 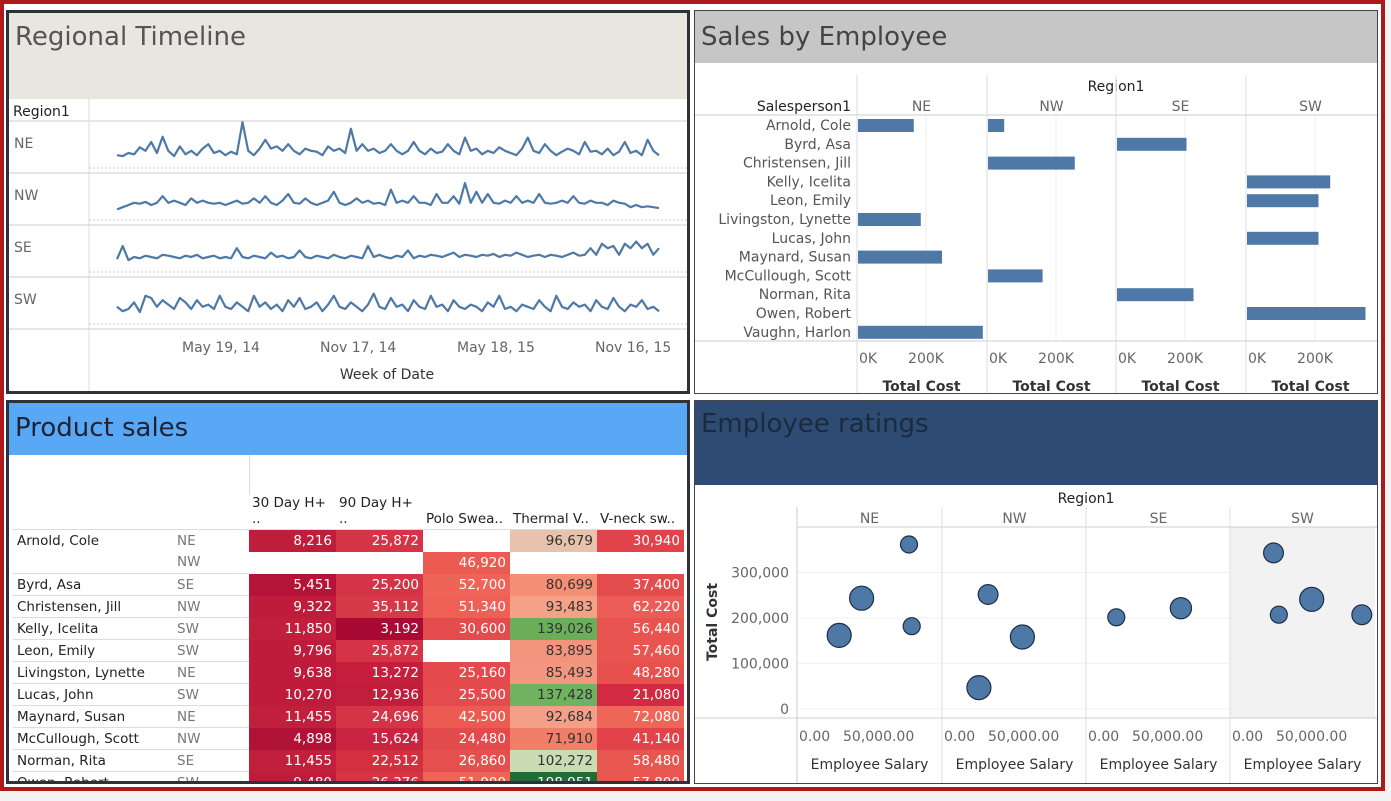 I want to click on product-sales-cell: 102,272, so click(x=553, y=760).